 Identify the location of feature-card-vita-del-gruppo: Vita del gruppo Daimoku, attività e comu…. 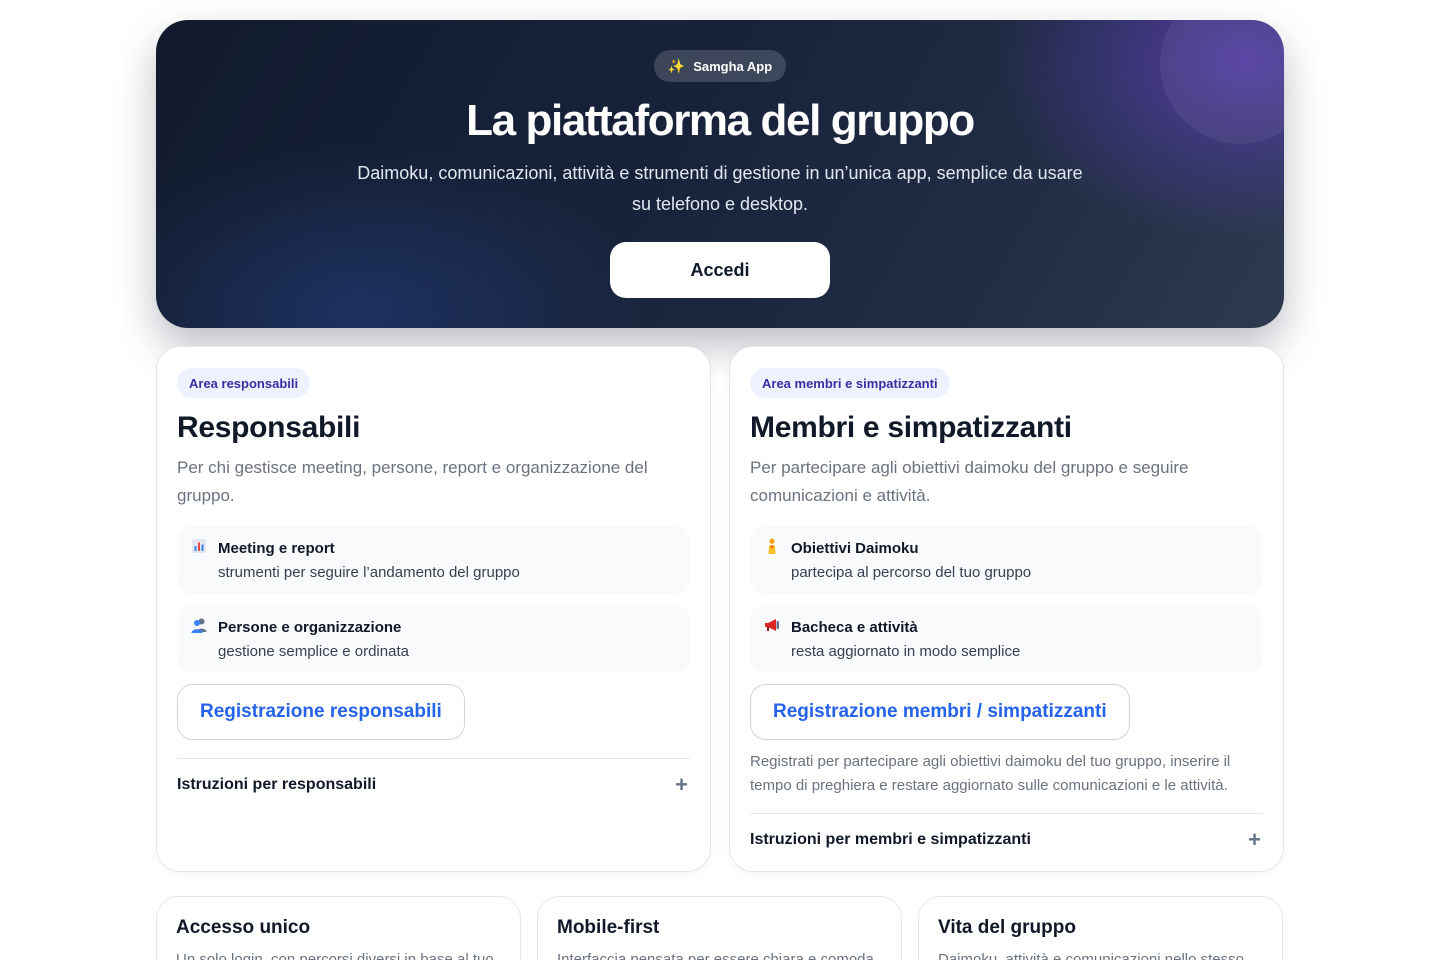
(1100, 928).